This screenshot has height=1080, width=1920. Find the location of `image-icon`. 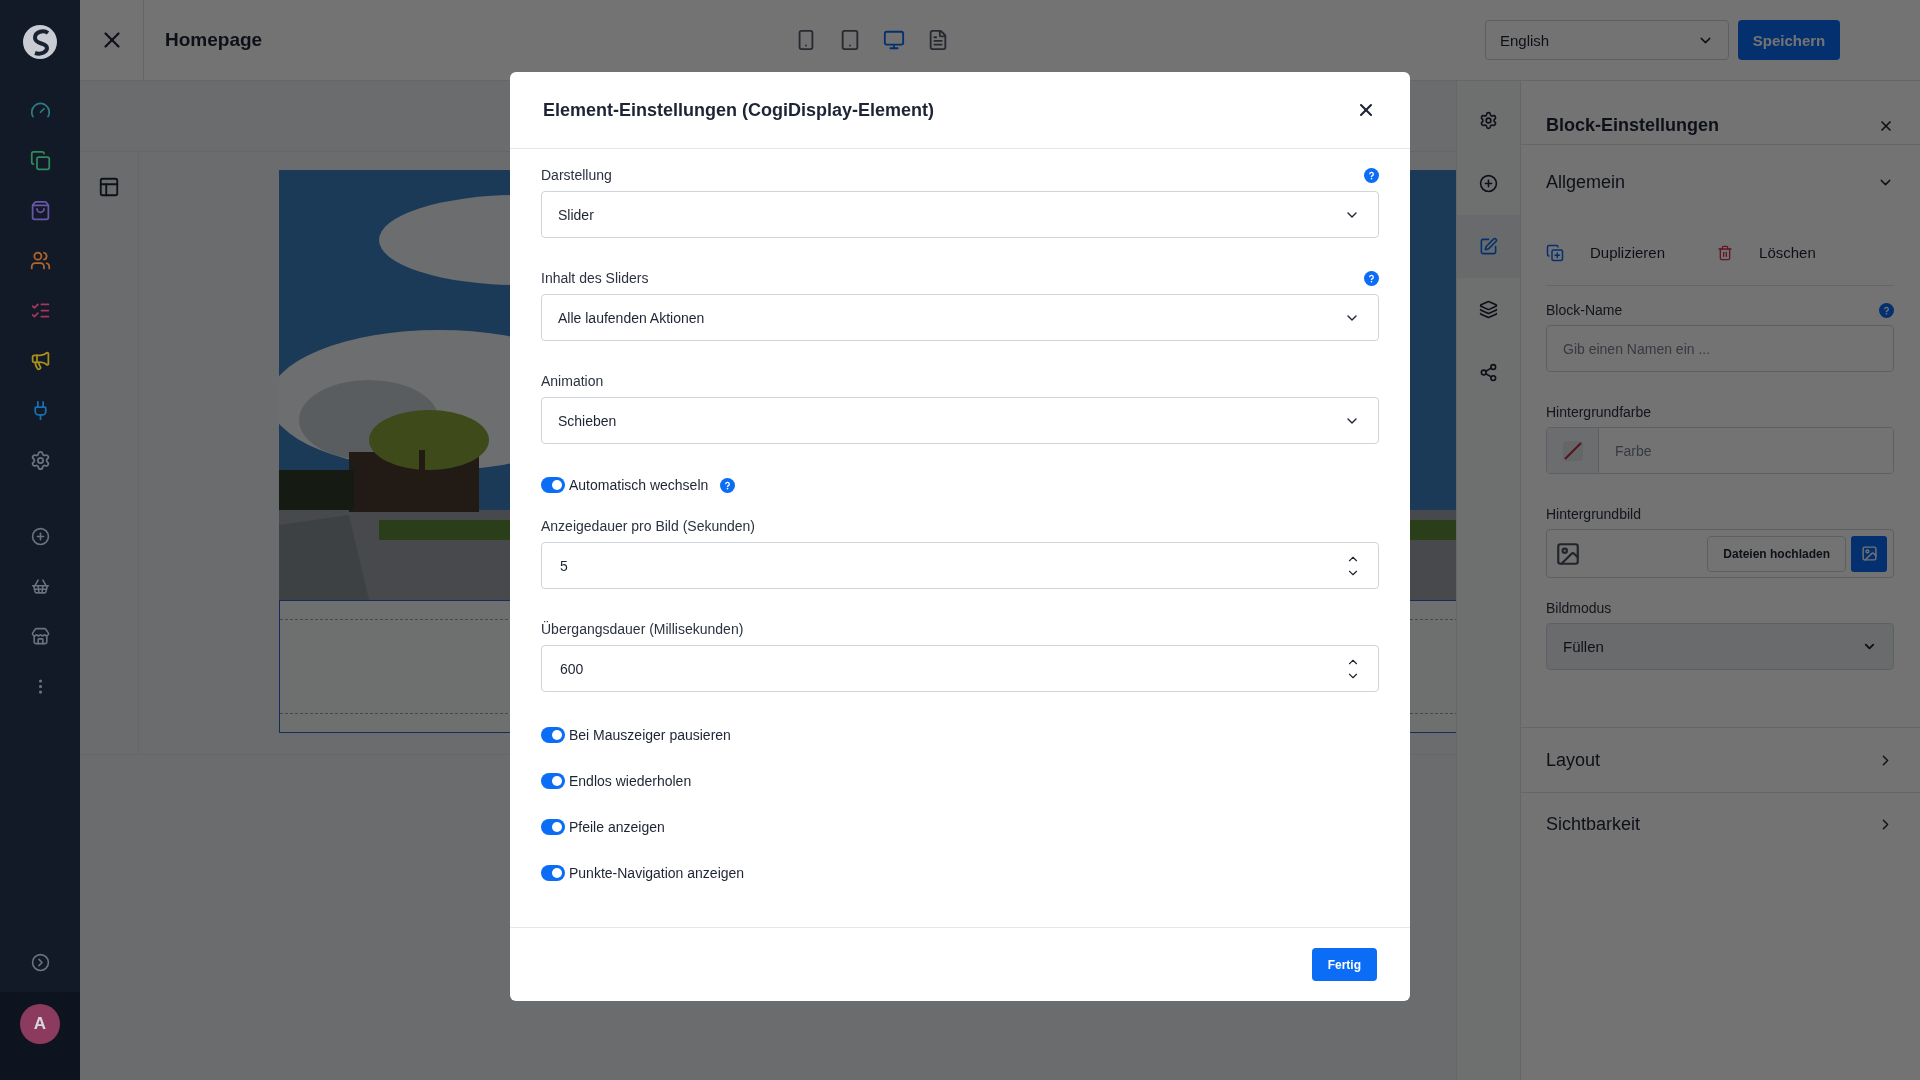

image-icon is located at coordinates (1869, 553).